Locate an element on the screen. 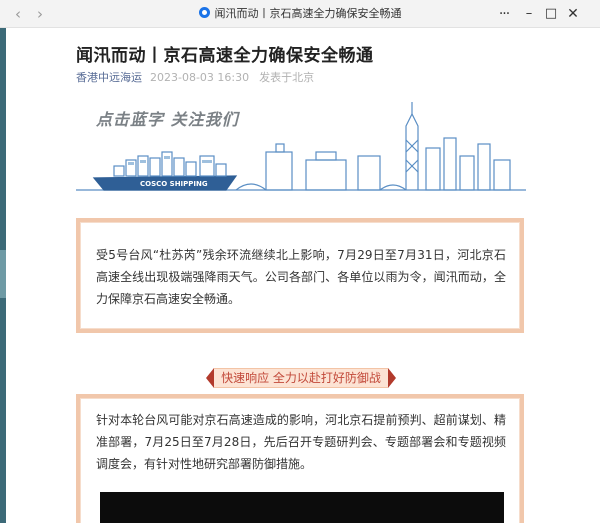 The width and height of the screenshot is (600, 523). maximize-button: □ is located at coordinates (551, 14).